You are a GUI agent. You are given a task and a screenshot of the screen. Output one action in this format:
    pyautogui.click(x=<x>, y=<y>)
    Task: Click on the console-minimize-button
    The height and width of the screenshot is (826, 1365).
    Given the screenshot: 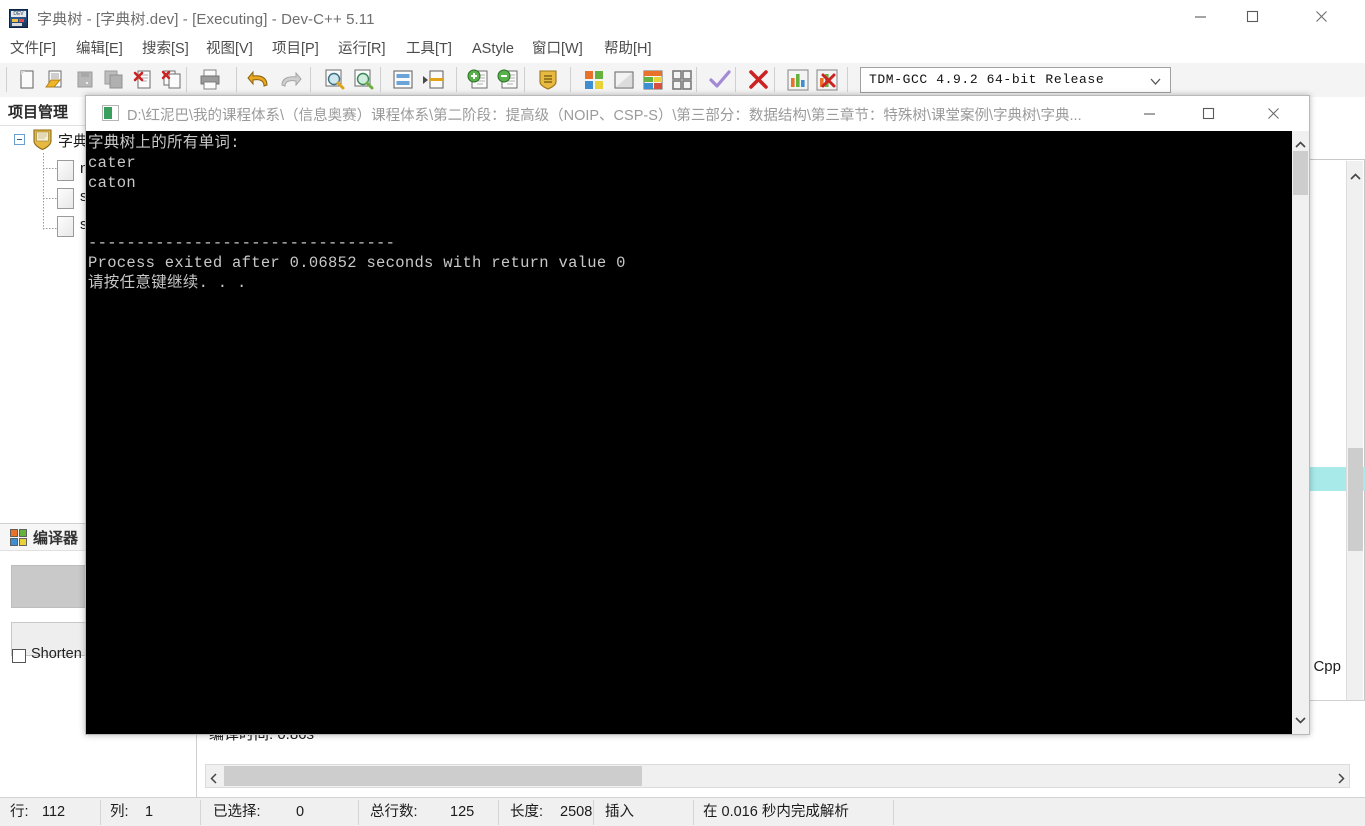 What is the action you would take?
    pyautogui.click(x=1149, y=113)
    